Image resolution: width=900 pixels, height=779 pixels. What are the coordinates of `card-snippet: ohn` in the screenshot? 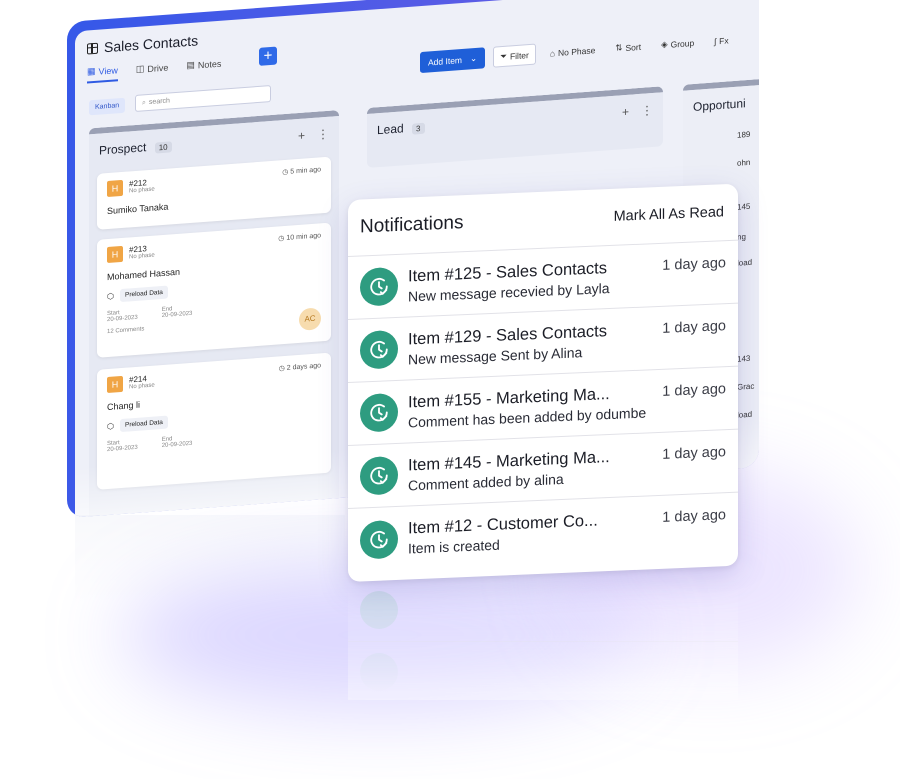 It's located at (744, 162).